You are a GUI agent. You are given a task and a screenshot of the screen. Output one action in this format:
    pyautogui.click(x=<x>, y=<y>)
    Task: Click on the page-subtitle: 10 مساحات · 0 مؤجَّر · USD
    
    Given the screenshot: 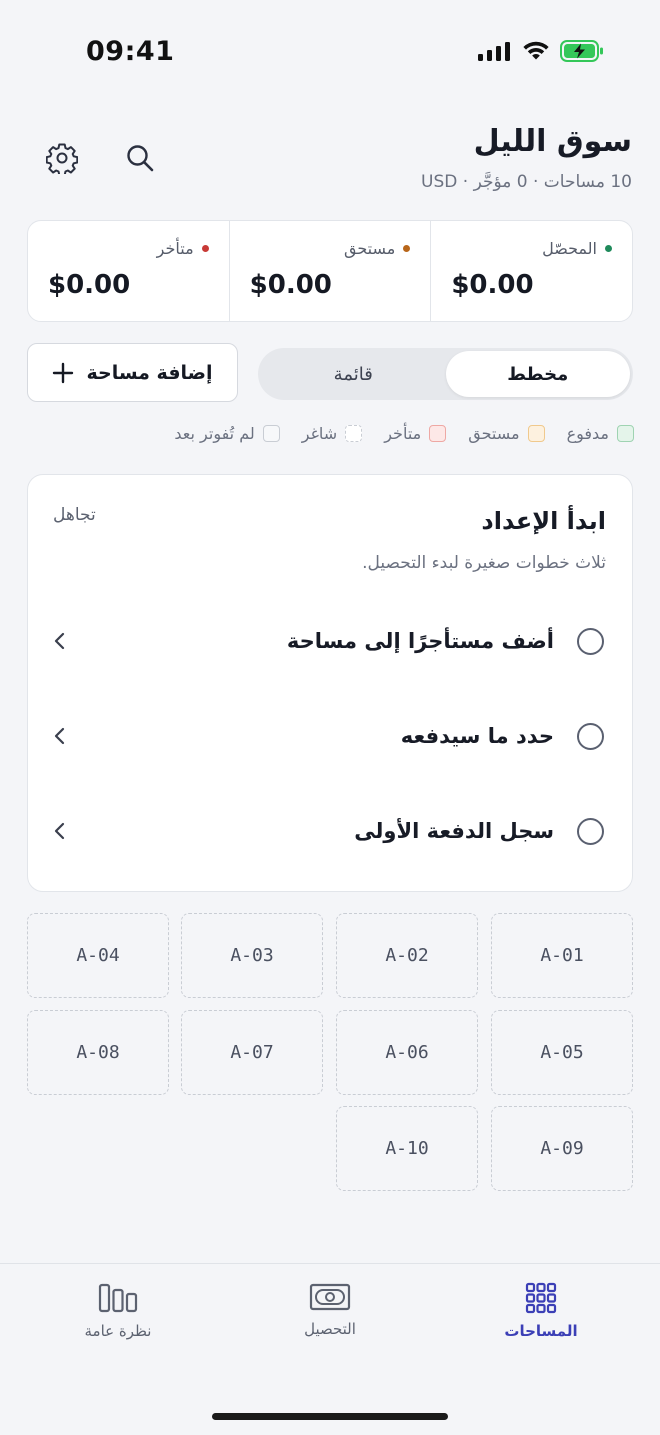 What is the action you would take?
    pyautogui.click(x=526, y=182)
    